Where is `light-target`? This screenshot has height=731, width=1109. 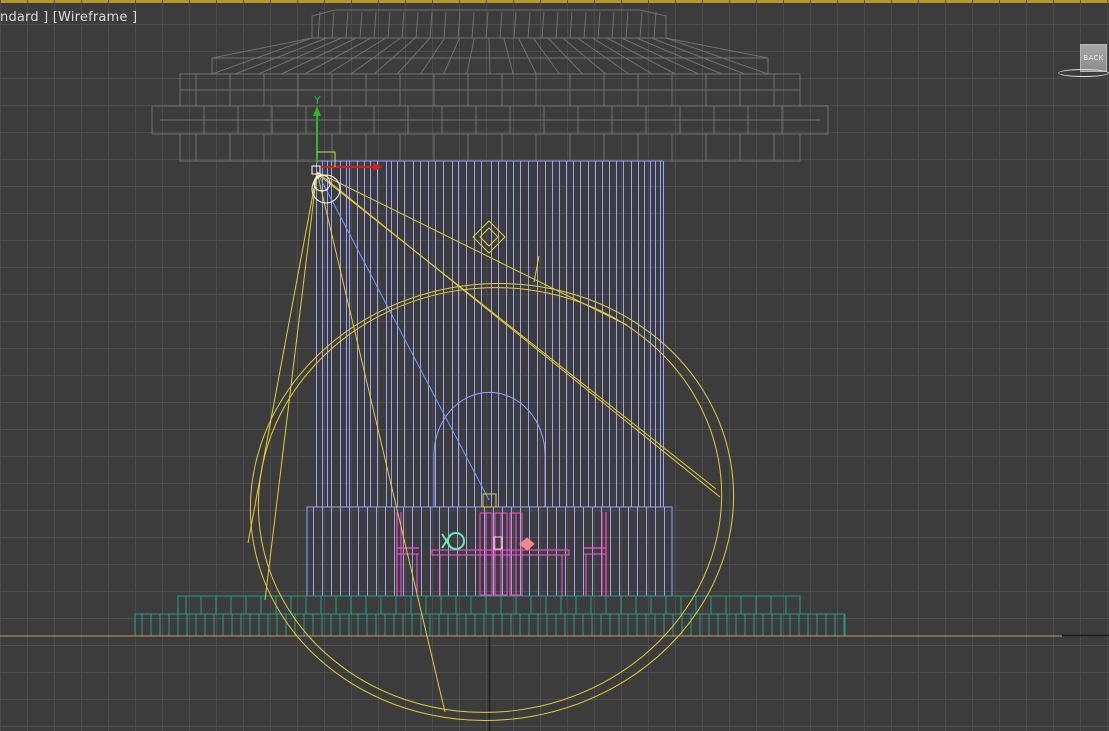 light-target is located at coordinates (489, 500).